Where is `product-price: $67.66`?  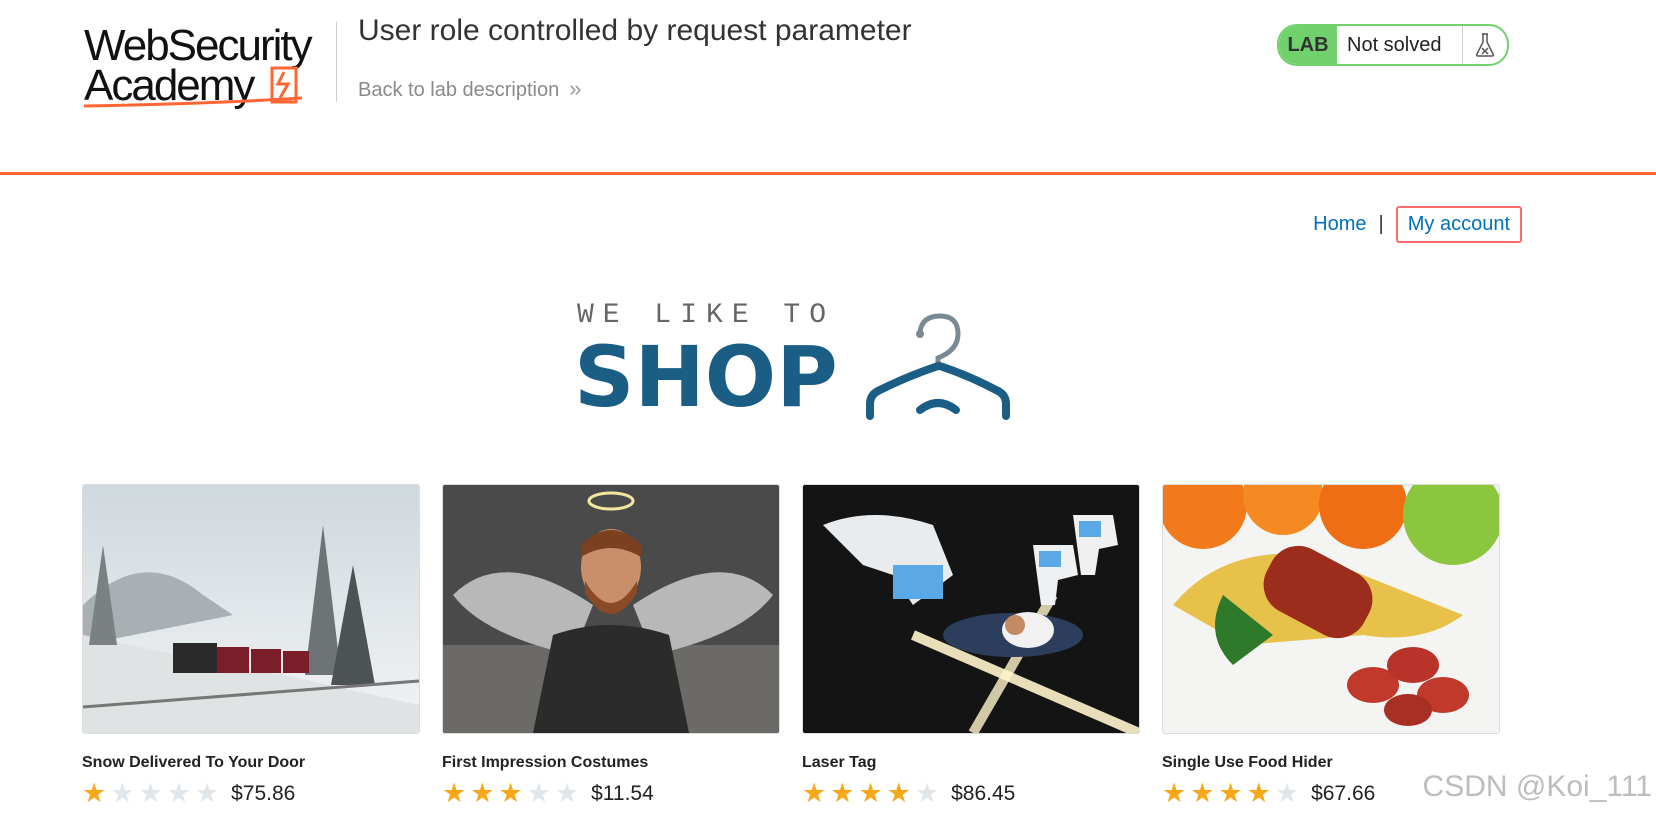 product-price: $67.66 is located at coordinates (1343, 793).